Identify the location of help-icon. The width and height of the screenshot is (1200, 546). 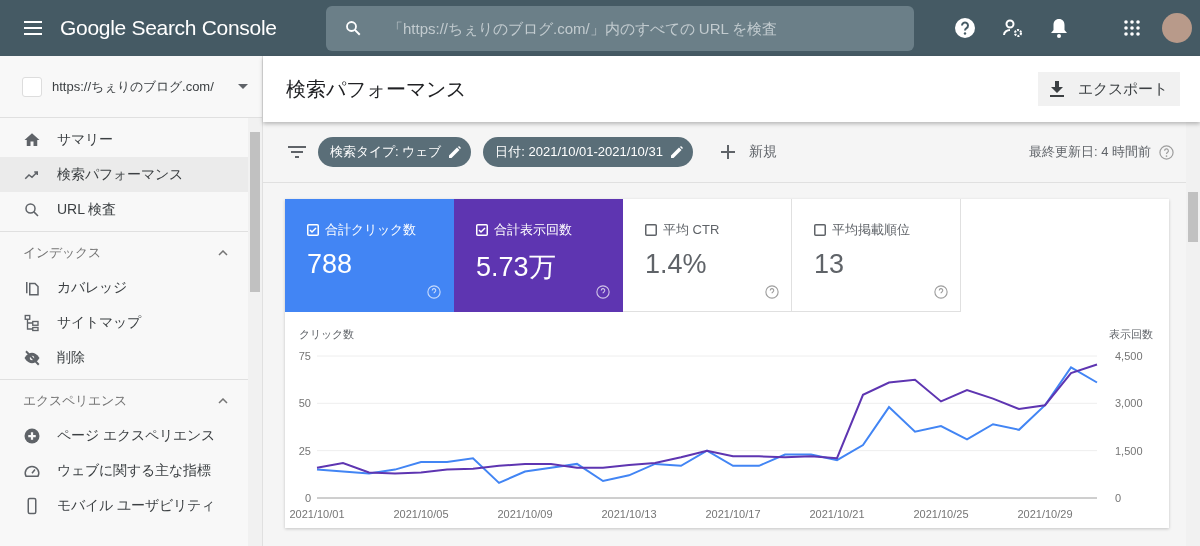
(965, 28).